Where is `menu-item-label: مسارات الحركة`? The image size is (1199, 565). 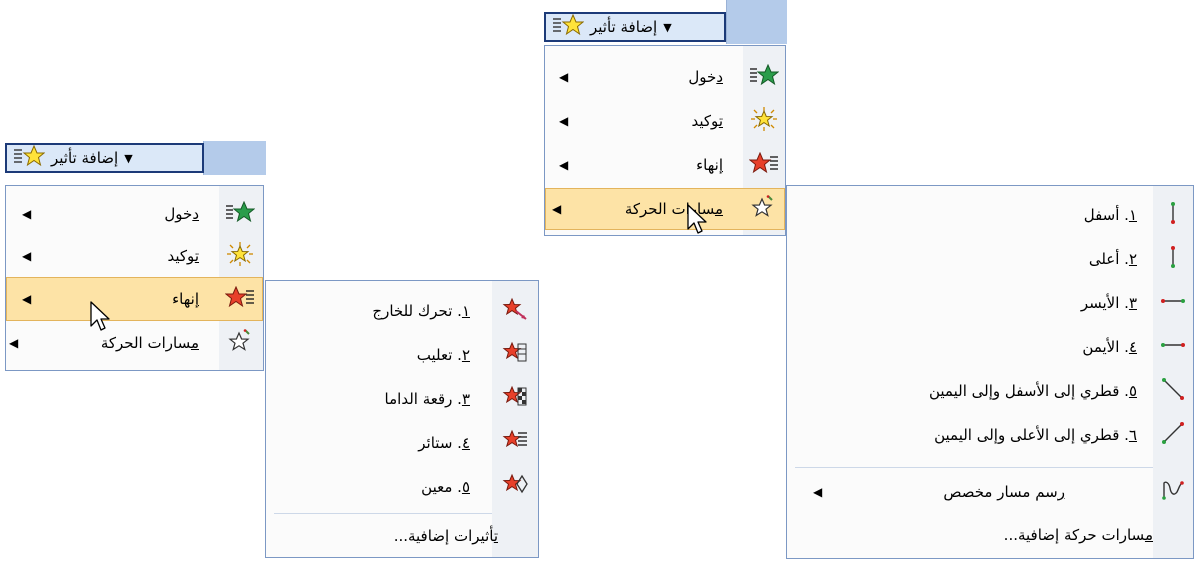 menu-item-label: مسارات الحركة is located at coordinates (149, 343).